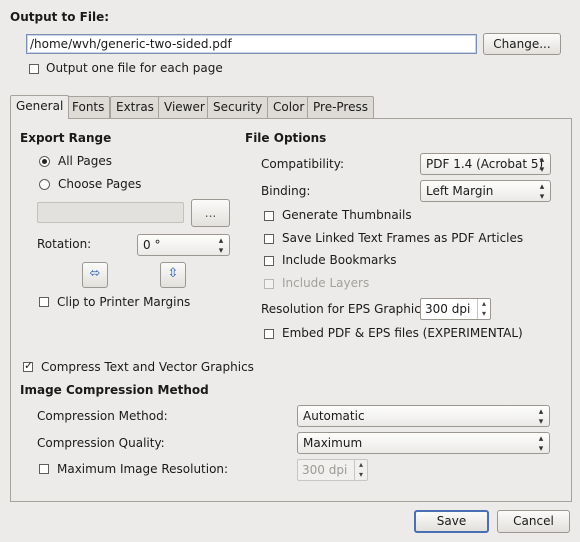  I want to click on tab-general: General, so click(40, 107).